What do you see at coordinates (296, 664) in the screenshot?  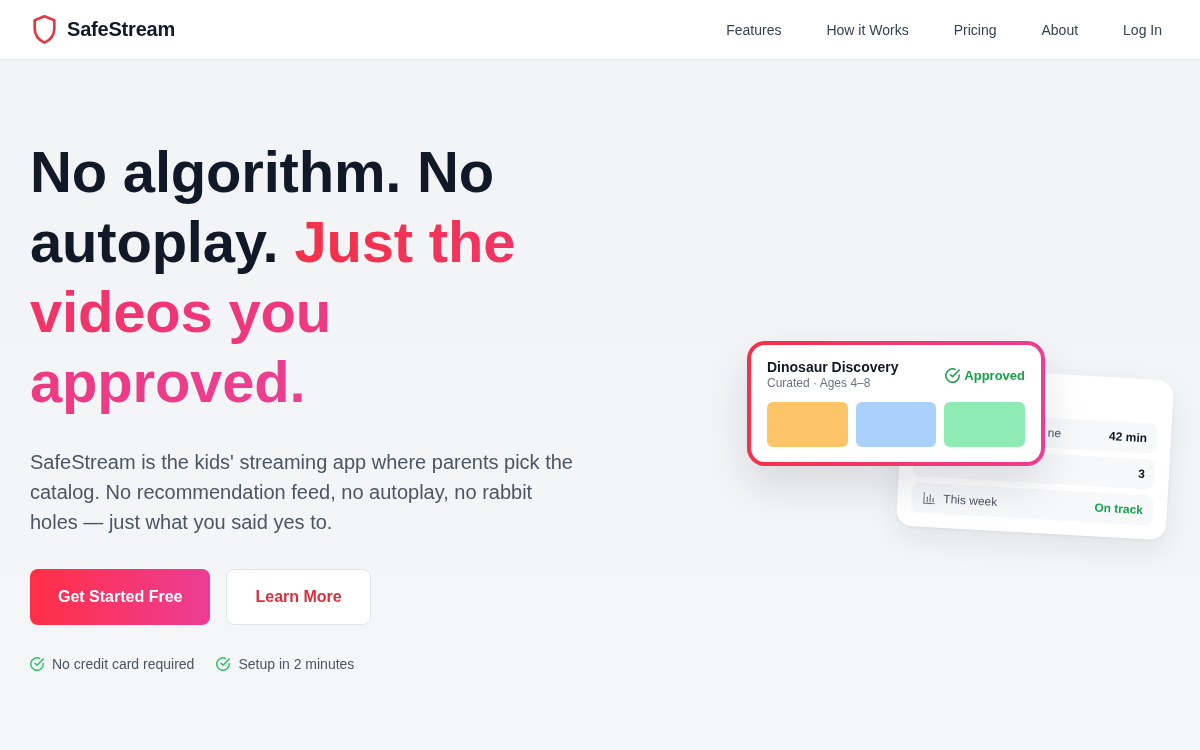 I see `perk-text: Setup in 2 minutes` at bounding box center [296, 664].